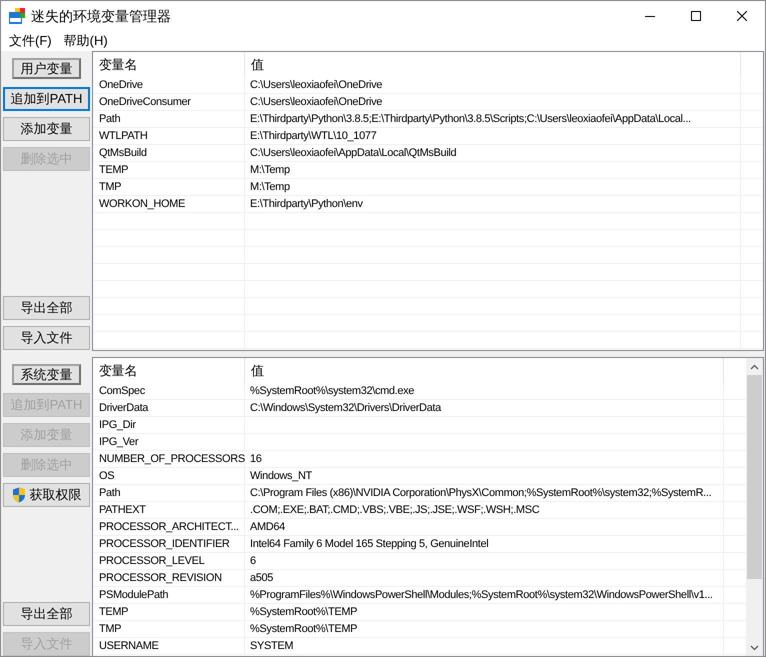  Describe the element at coordinates (484, 391) in the screenshot. I see `table-cell: %SystemRoot%\system32\cmd.exe` at that location.